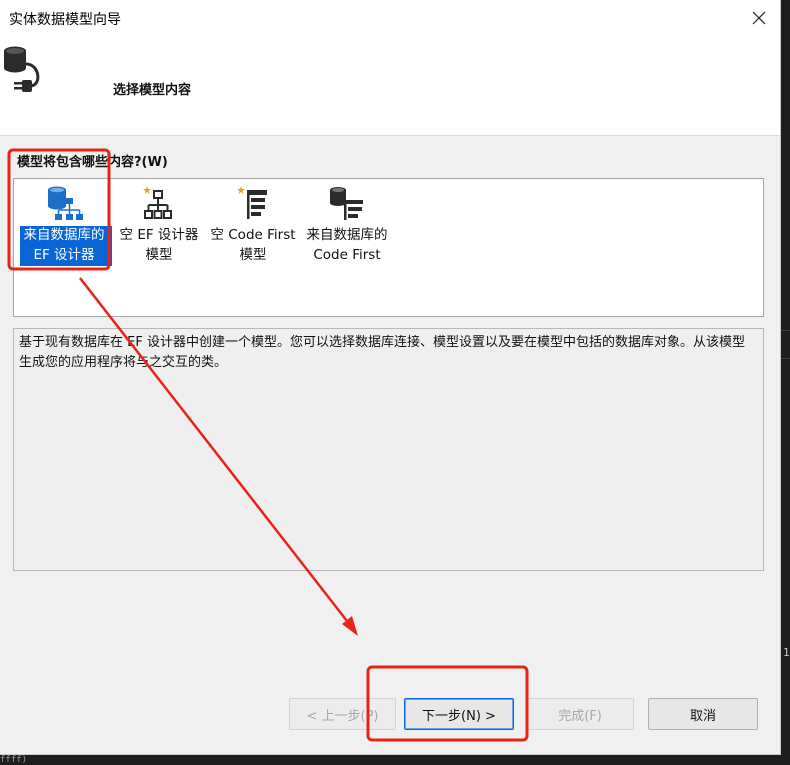 The height and width of the screenshot is (765, 790). I want to click on database-plug-icon, so click(22, 69).